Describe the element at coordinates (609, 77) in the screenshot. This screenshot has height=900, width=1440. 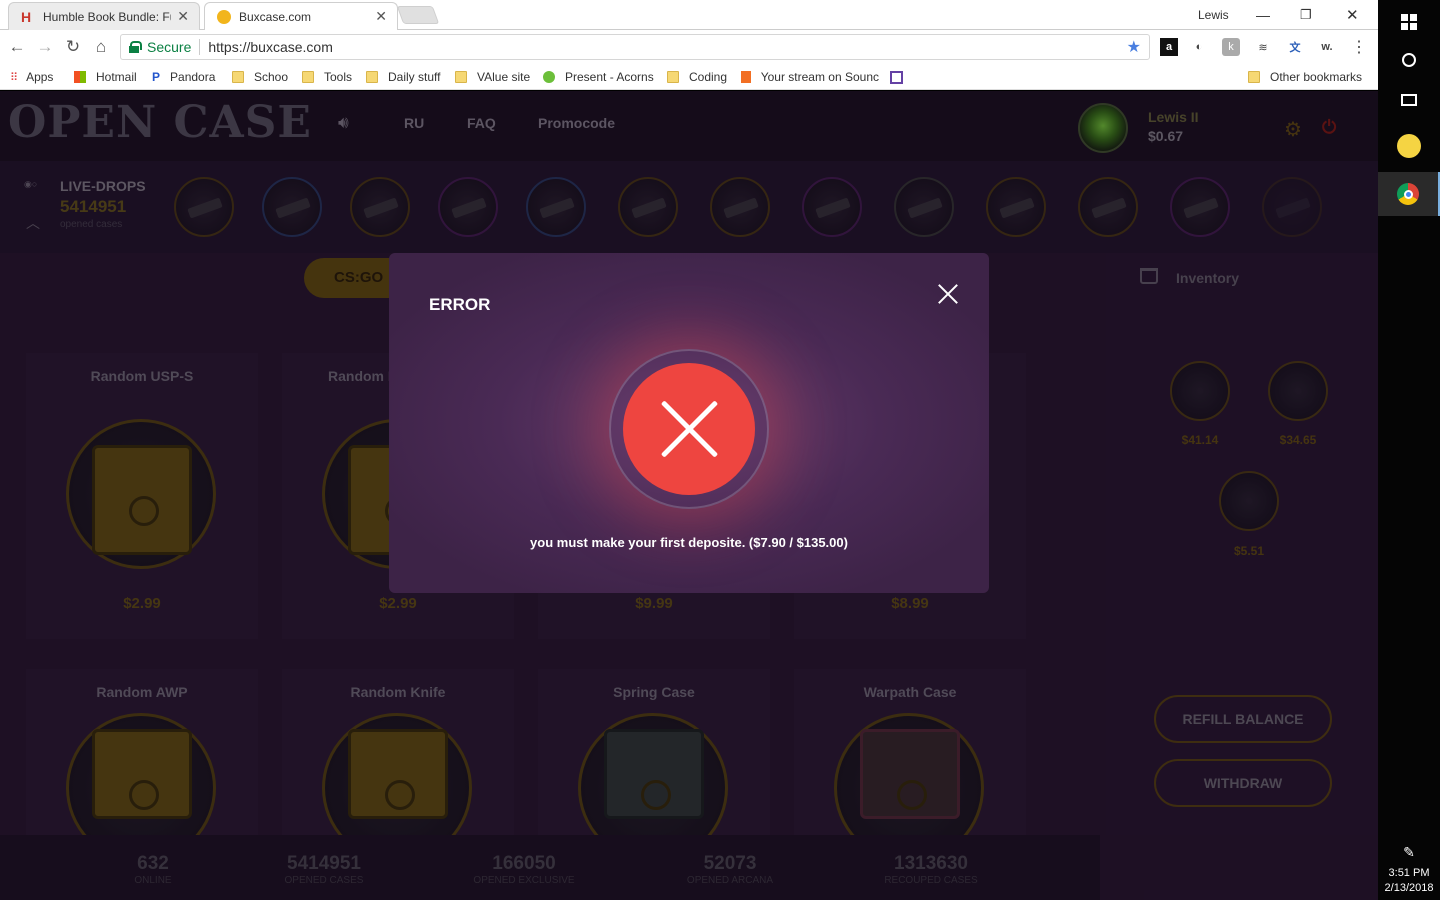
I see `bookmark-label: Present - Acorns` at that location.